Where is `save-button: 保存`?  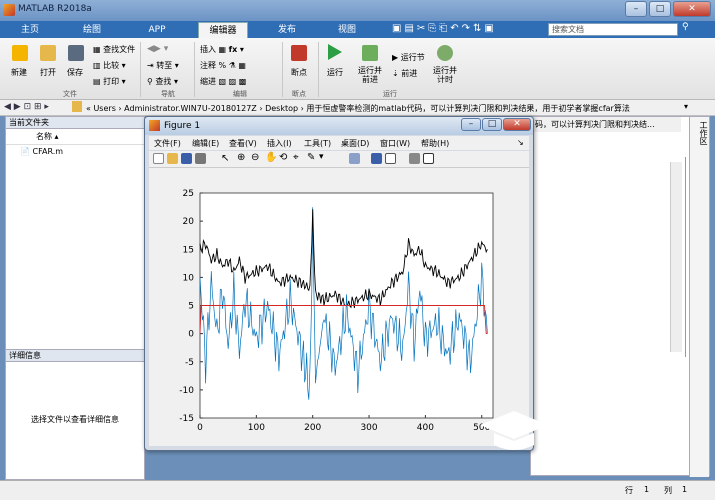
save-button: 保存 is located at coordinates (75, 72).